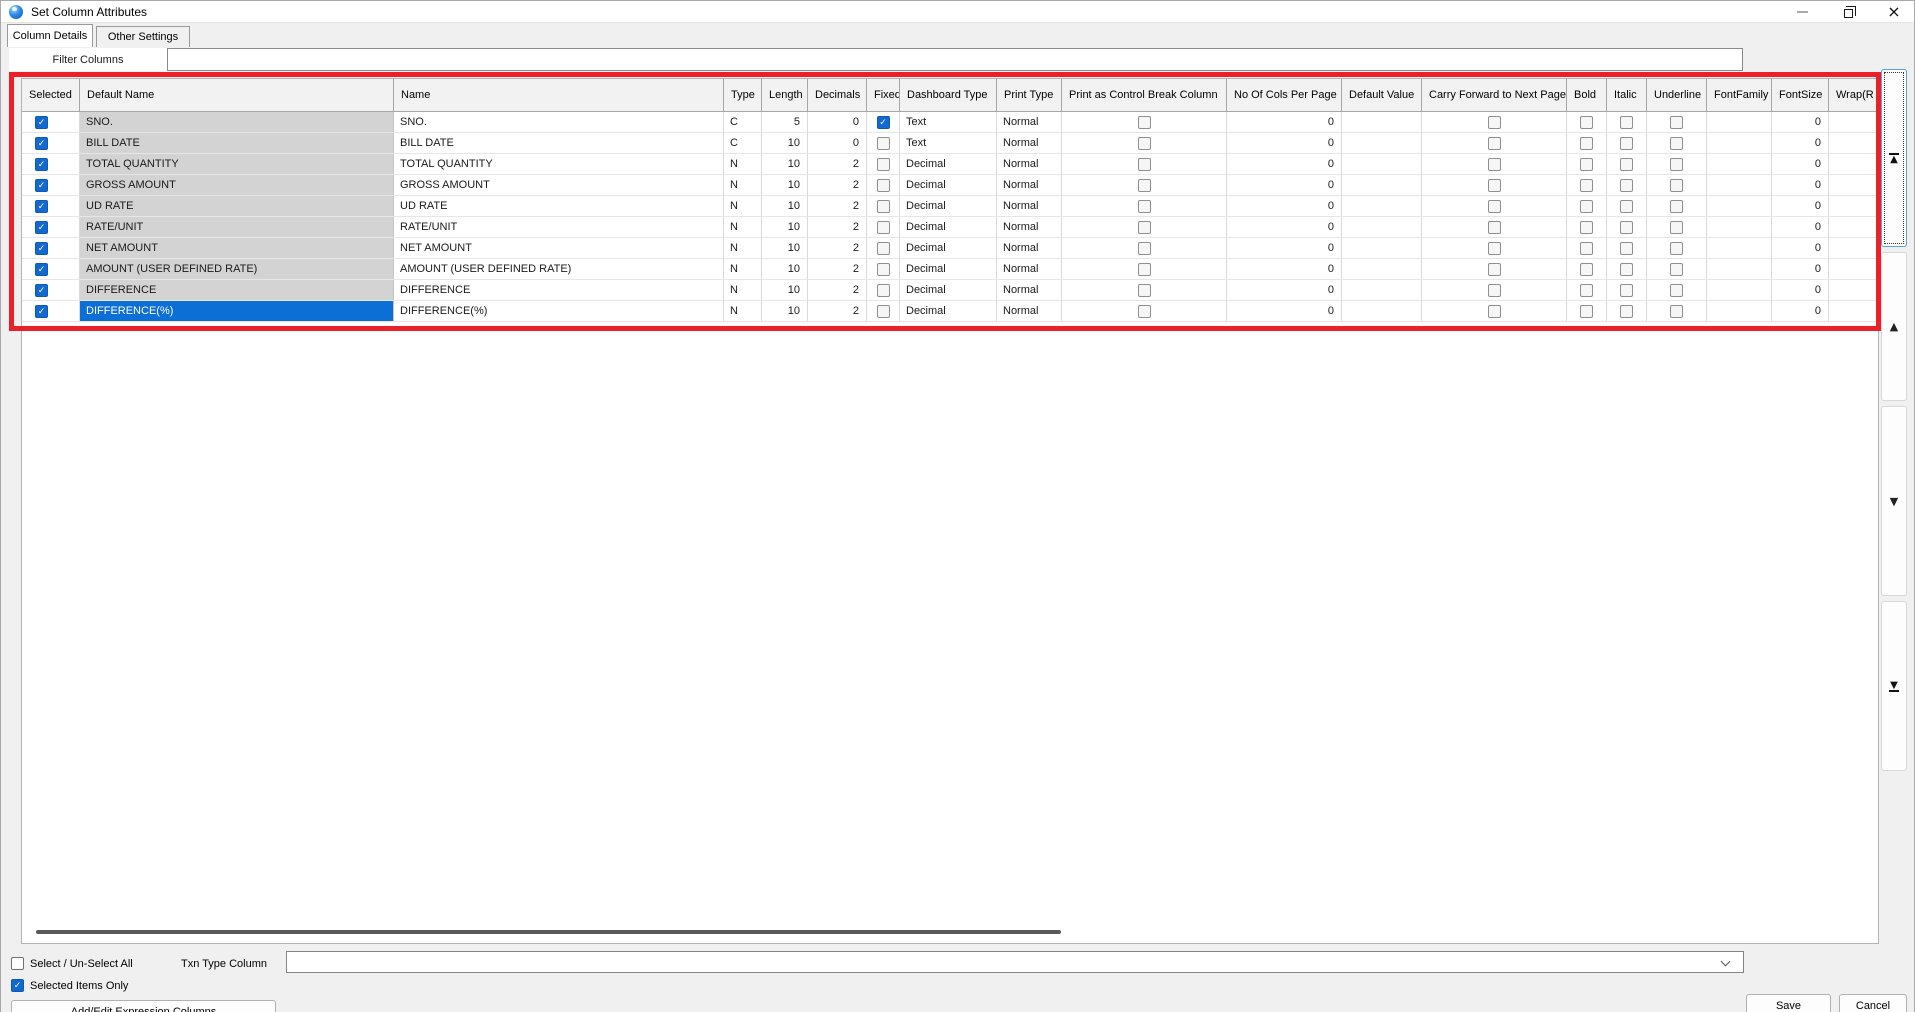 Image resolution: width=1915 pixels, height=1012 pixels. Describe the element at coordinates (1848, 12) in the screenshot. I see `restore-button` at that location.